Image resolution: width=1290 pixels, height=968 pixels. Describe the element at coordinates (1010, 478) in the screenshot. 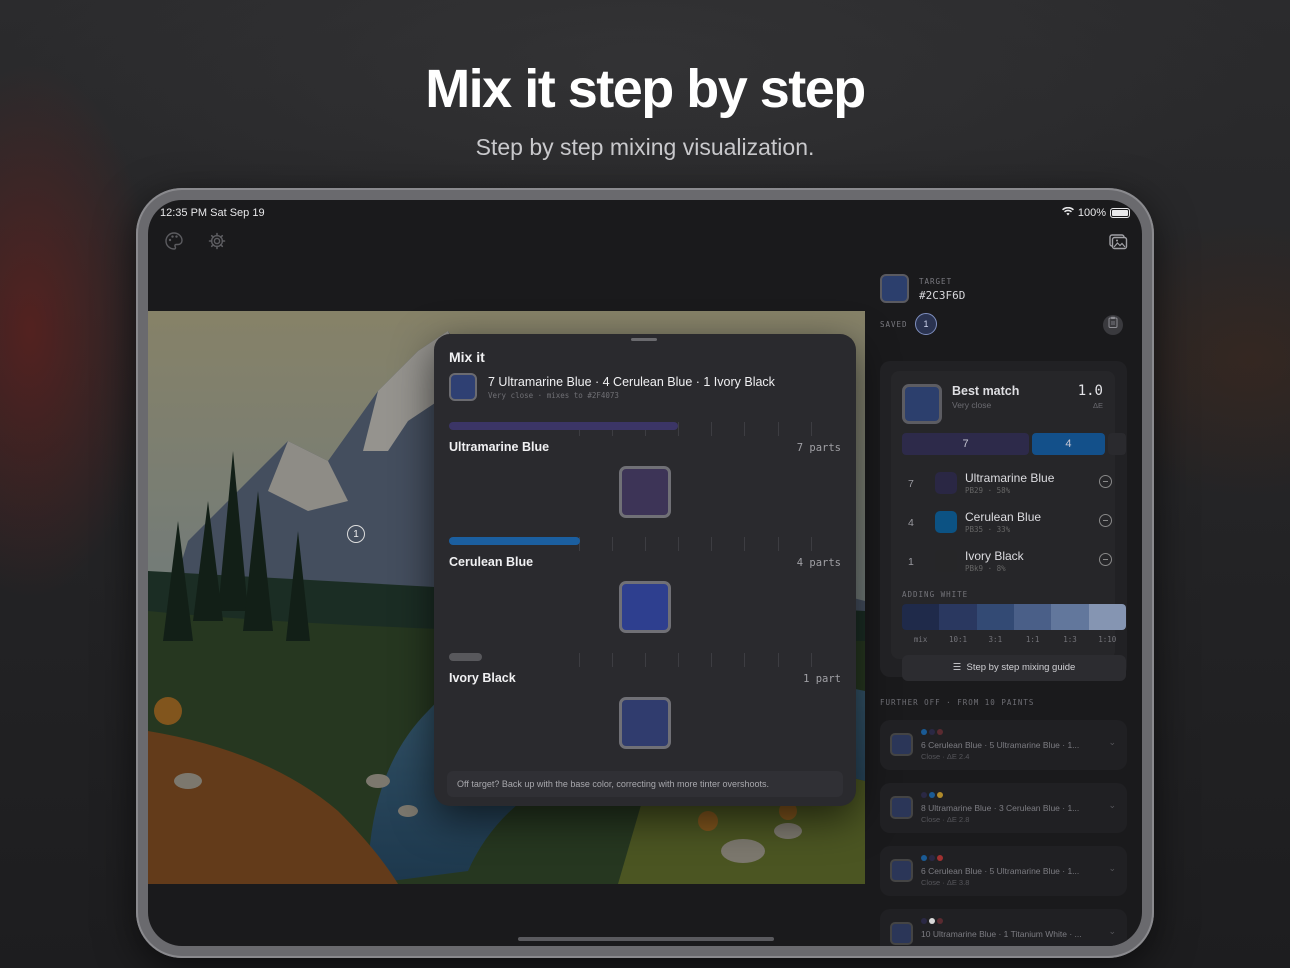

I see `ingredient-name: Ultramarine Blue` at that location.